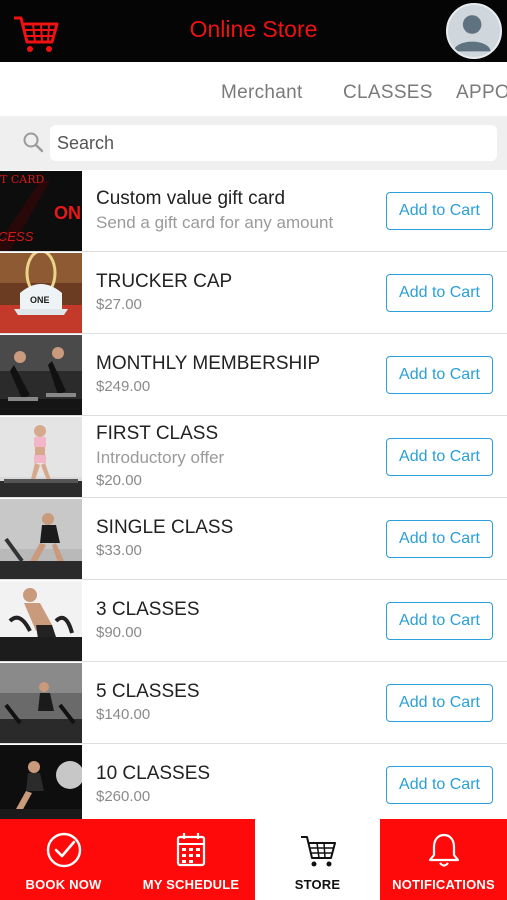 The image size is (507, 900). Describe the element at coordinates (157, 433) in the screenshot. I see `product-name: FIRST CLASS` at that location.